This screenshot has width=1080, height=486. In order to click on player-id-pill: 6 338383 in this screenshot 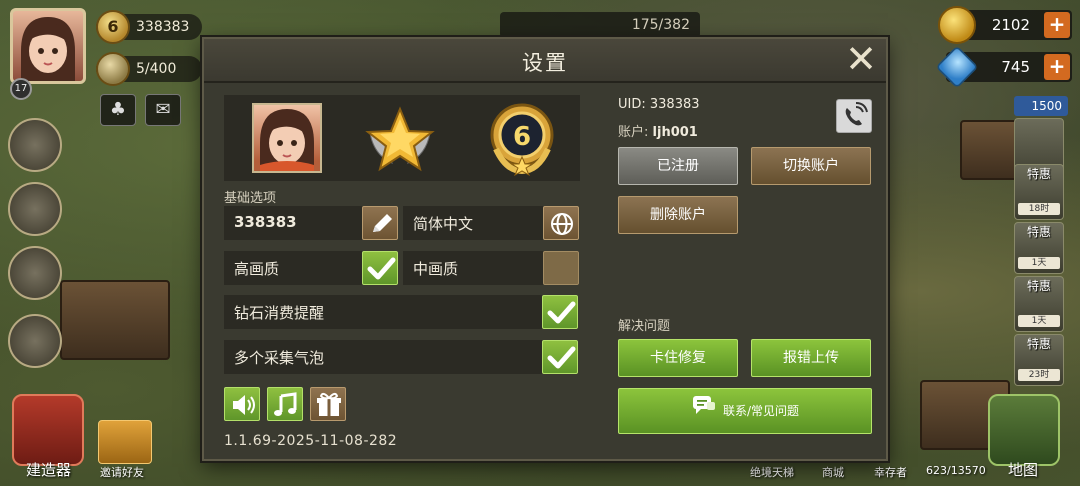, I will do `click(149, 27)`.